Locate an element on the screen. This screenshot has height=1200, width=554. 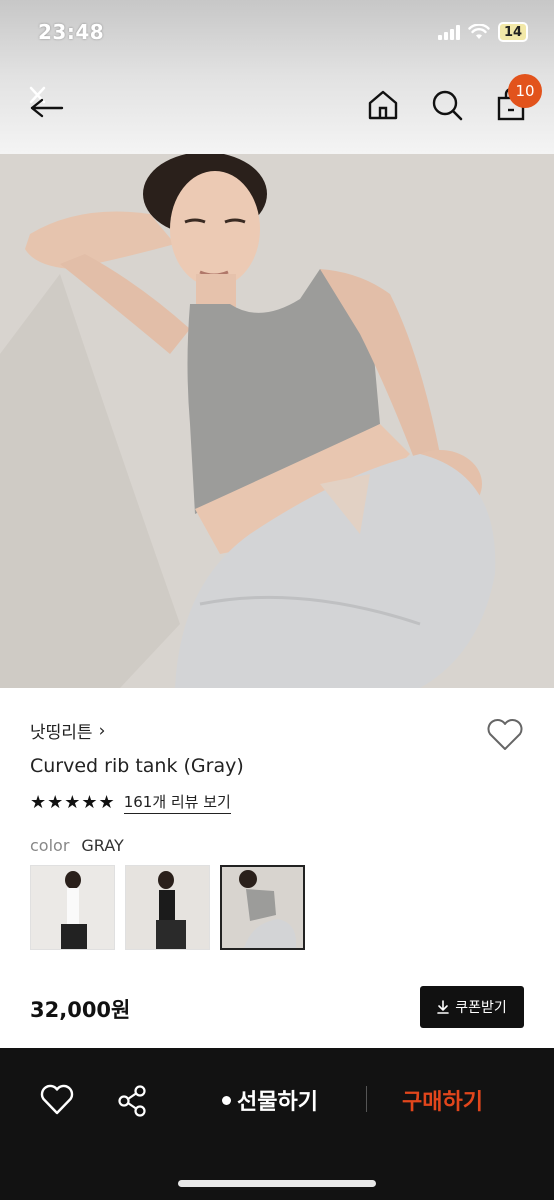
chevron-right-icon: › is located at coordinates (102, 730).